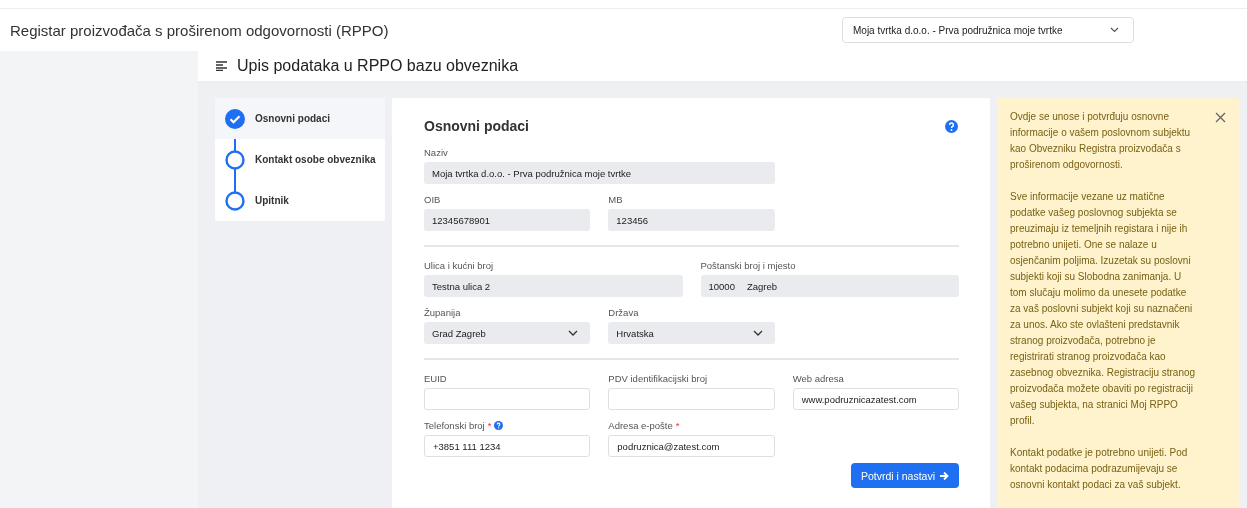  What do you see at coordinates (459, 265) in the screenshot?
I see `field-label: Ulica i kućni broj` at bounding box center [459, 265].